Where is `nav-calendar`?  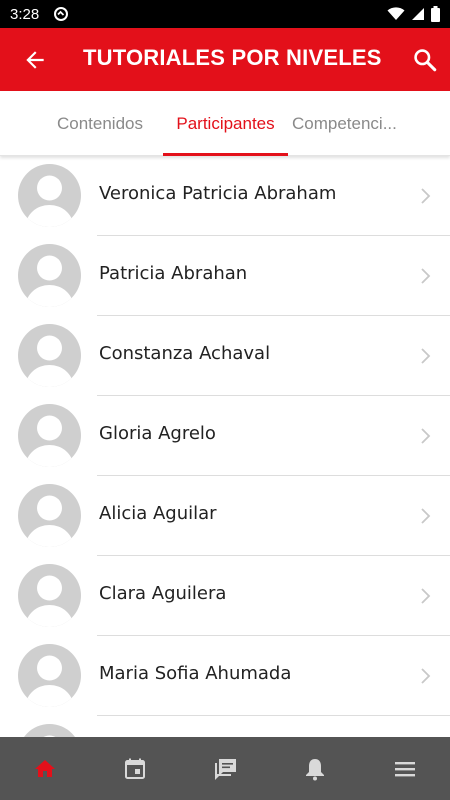 nav-calendar is located at coordinates (135, 768).